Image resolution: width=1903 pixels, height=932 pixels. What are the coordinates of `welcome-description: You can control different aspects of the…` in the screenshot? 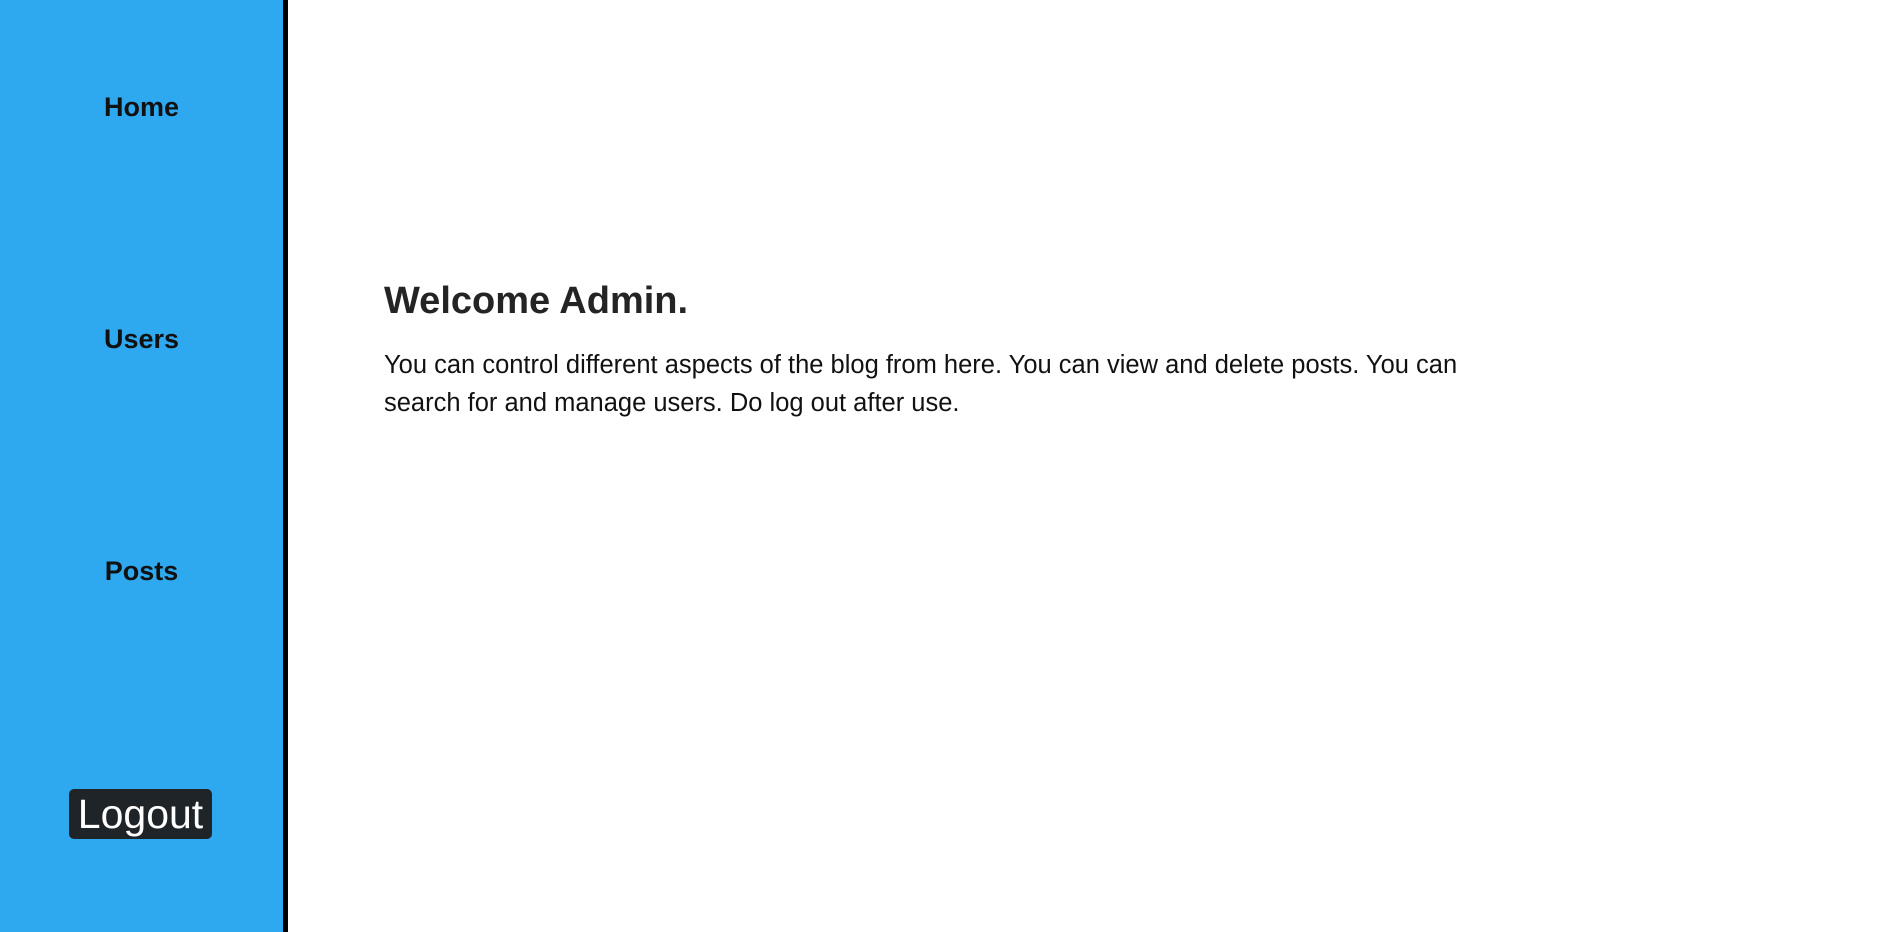 It's located at (921, 384).